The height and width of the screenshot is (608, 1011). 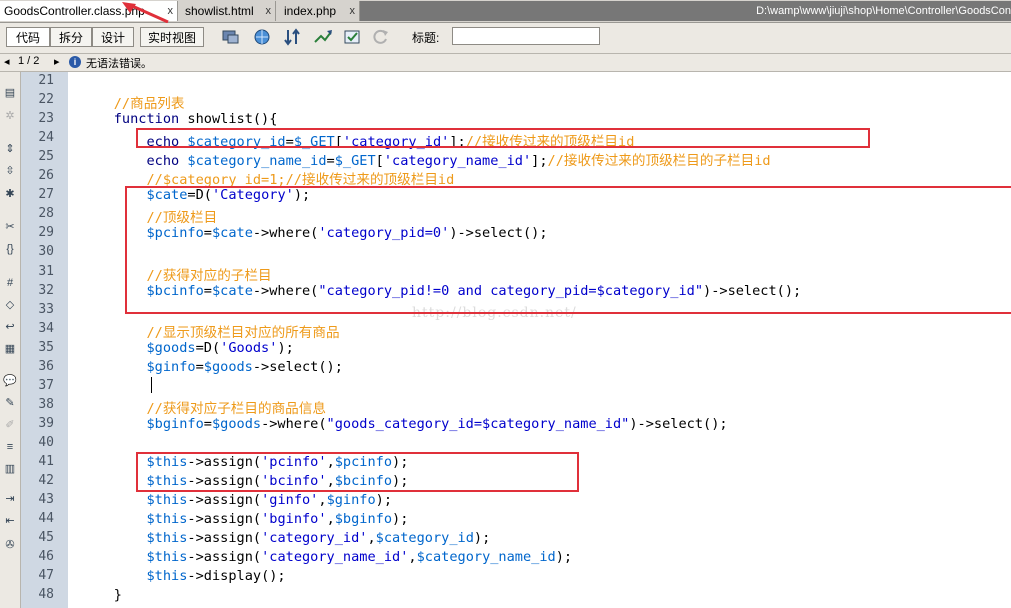 What do you see at coordinates (290, 500) in the screenshot?
I see `code-token: 'ginfo'` at bounding box center [290, 500].